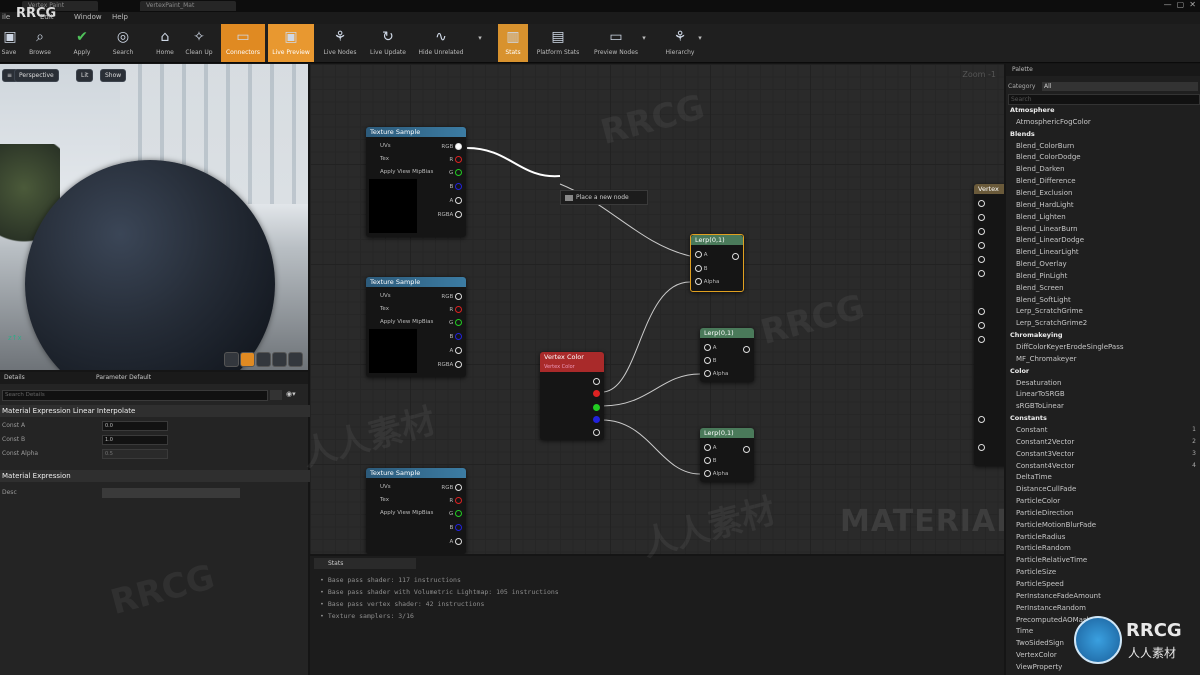 The image size is (1200, 675). What do you see at coordinates (1049, 311) in the screenshot?
I see `palette-item: Lerp_ScratchGrime` at bounding box center [1049, 311].